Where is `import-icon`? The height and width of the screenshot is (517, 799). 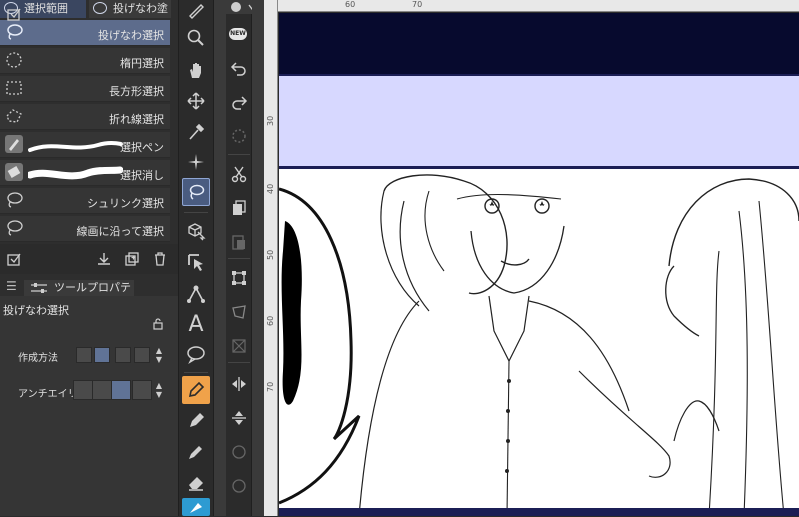 import-icon is located at coordinates (104, 259).